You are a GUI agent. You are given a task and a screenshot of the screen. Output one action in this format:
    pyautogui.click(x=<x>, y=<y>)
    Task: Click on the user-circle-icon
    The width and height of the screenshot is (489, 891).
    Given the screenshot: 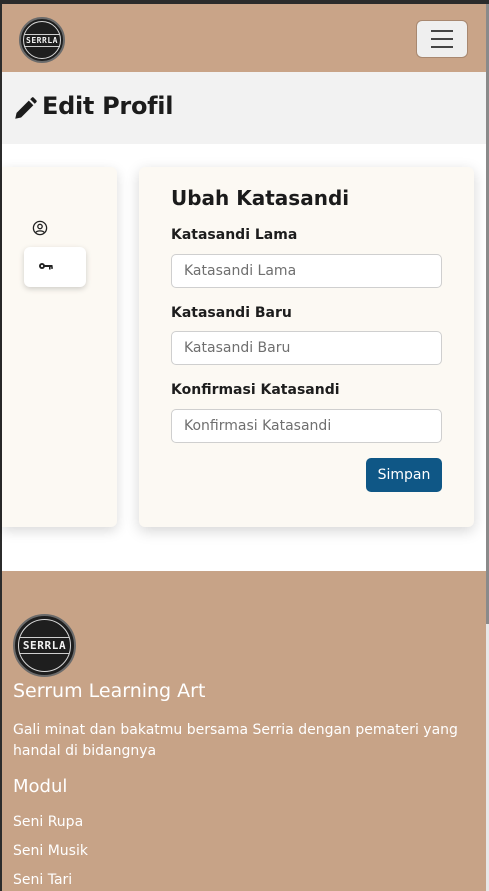 What is the action you would take?
    pyautogui.click(x=40, y=228)
    